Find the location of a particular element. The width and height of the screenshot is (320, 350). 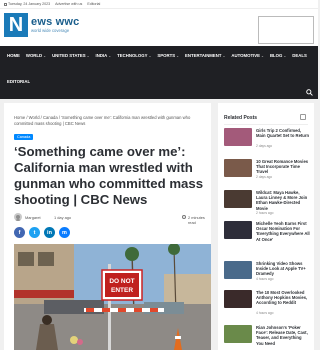

nav-item-label: AUTOMOTIVE is located at coordinates (245, 55).